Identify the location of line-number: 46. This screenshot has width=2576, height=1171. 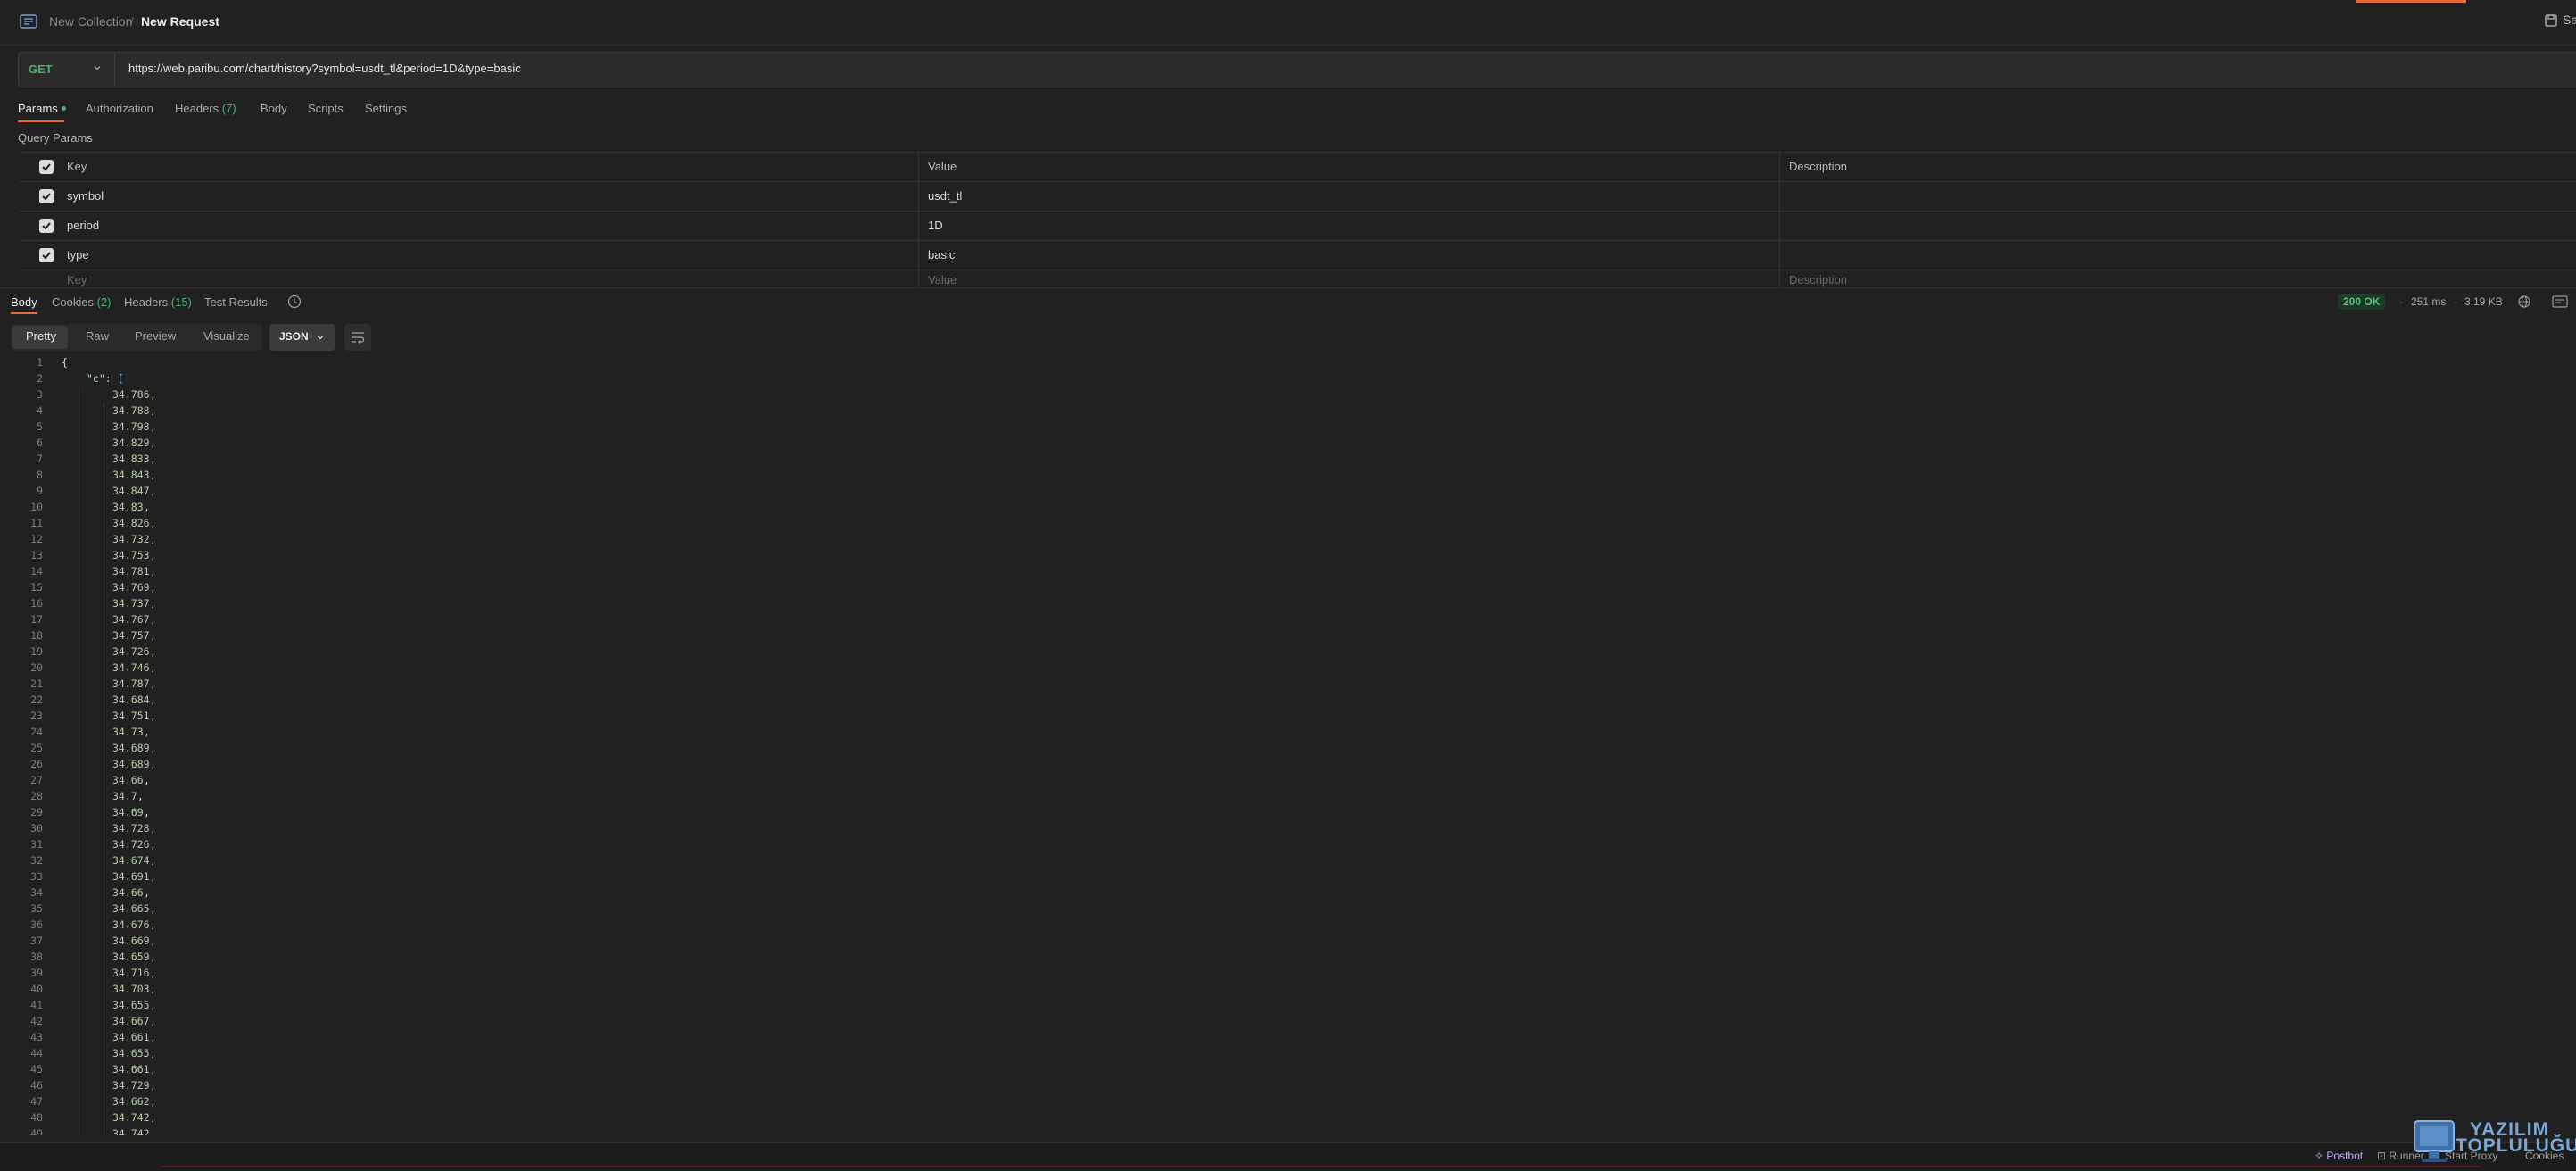
(36, 1085).